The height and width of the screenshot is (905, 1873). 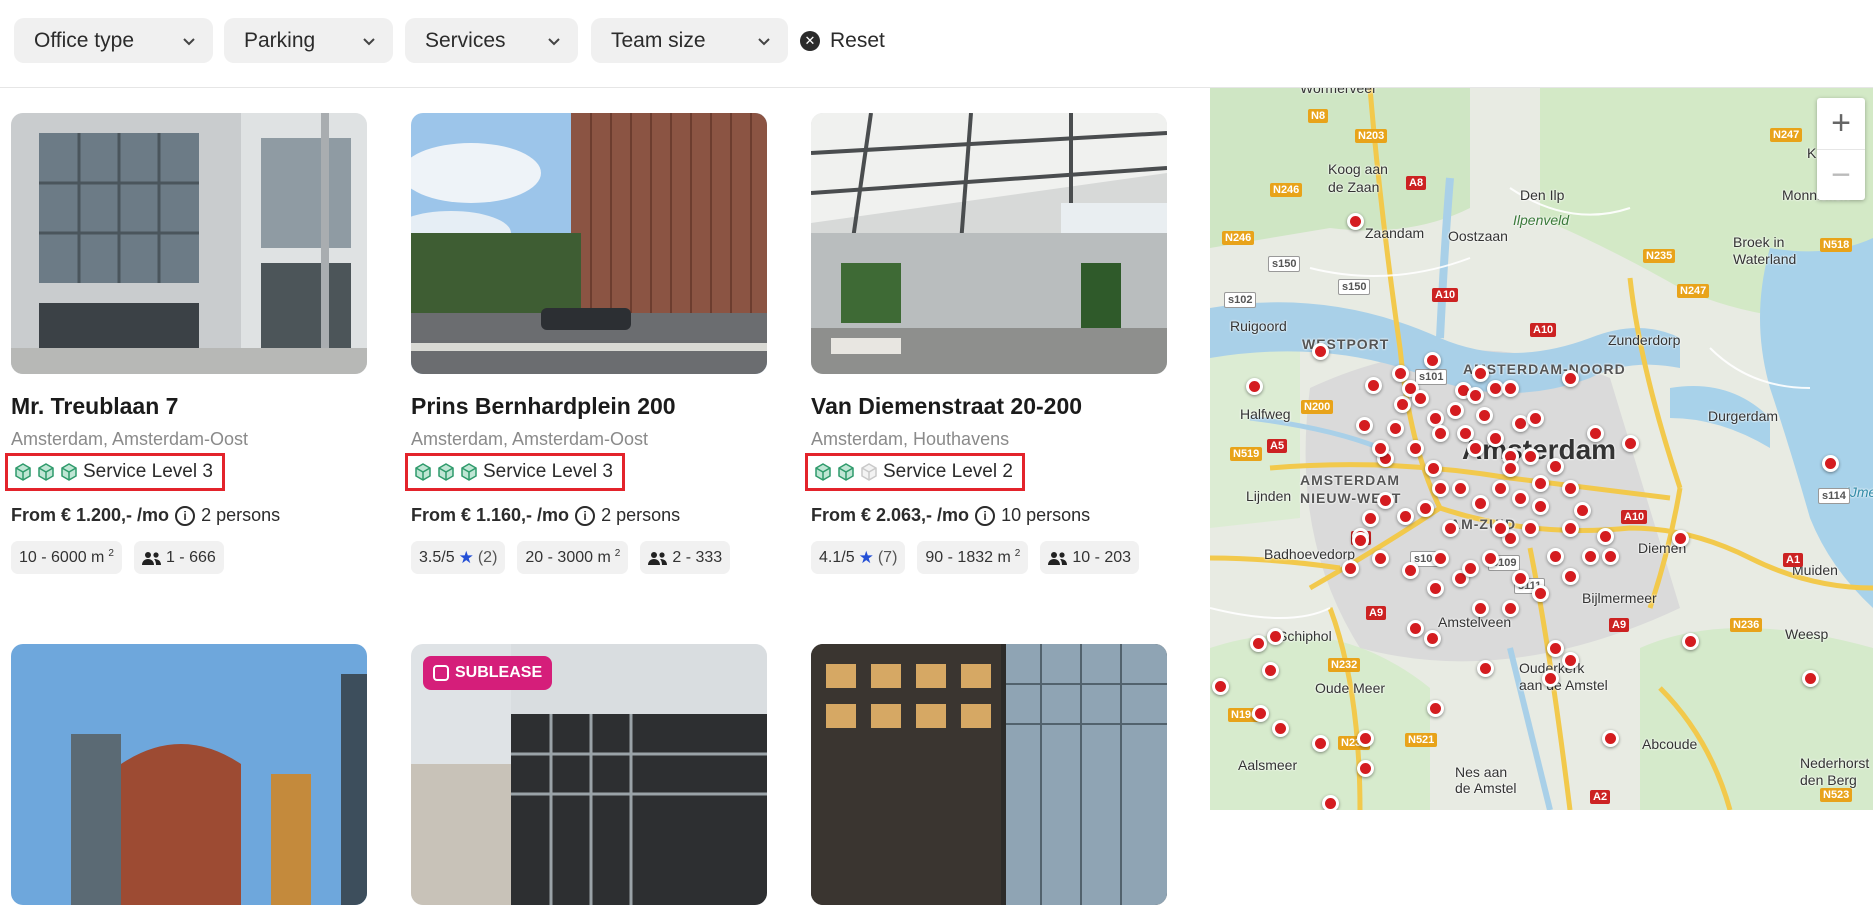 I want to click on parking-filter: Parking, so click(x=308, y=40).